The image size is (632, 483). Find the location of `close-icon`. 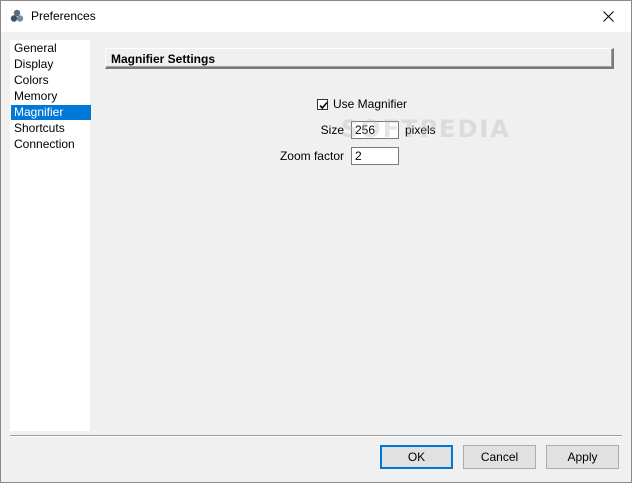

close-icon is located at coordinates (608, 16).